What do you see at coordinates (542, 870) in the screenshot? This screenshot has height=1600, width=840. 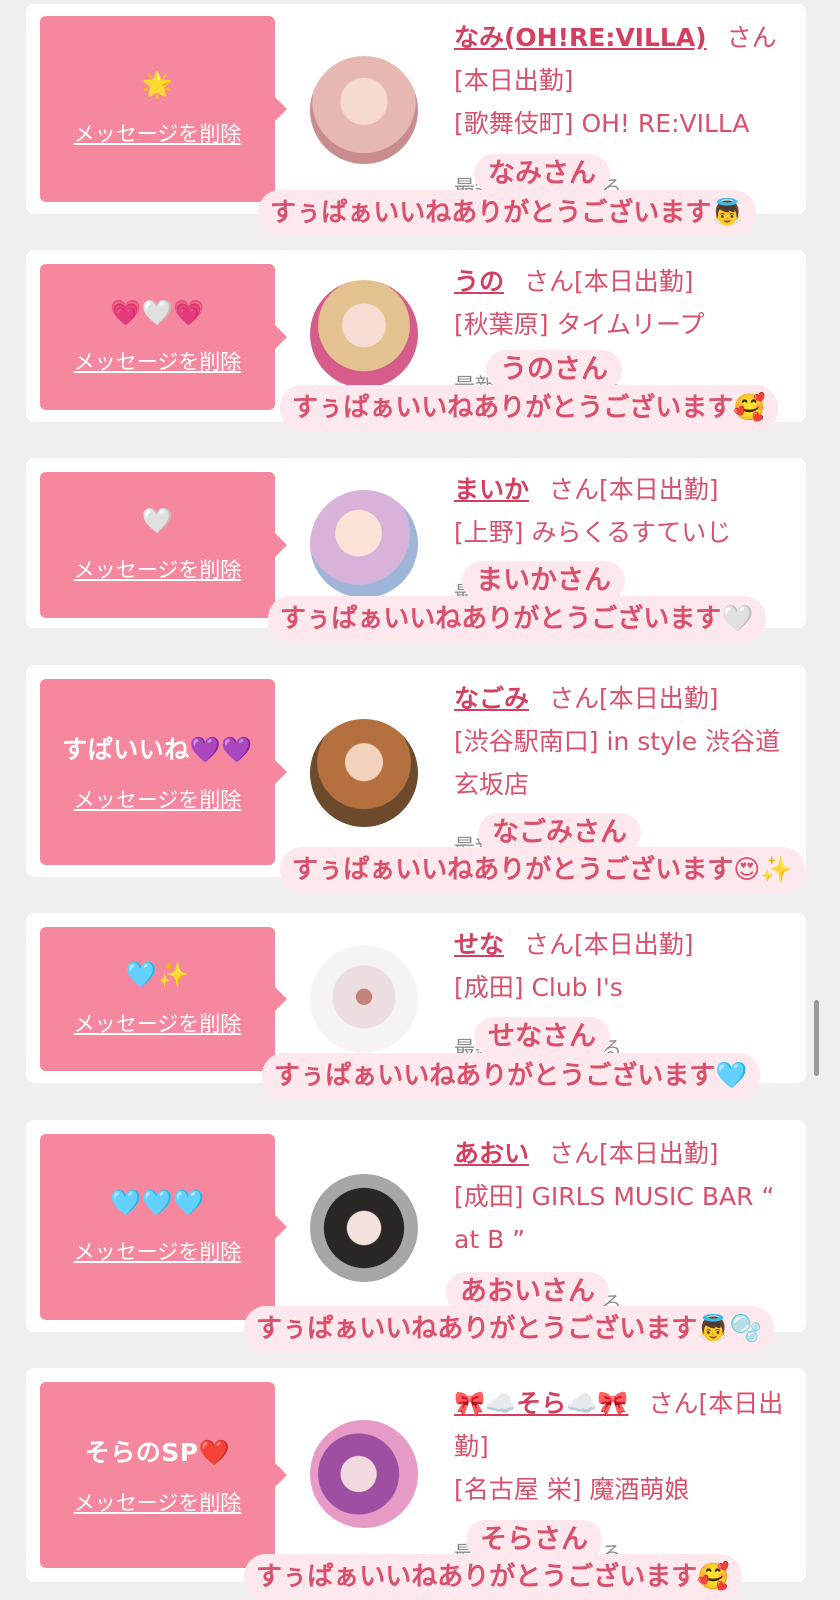 I see `caption-line: すぅぱぁいいねありがとうございます😍✨` at bounding box center [542, 870].